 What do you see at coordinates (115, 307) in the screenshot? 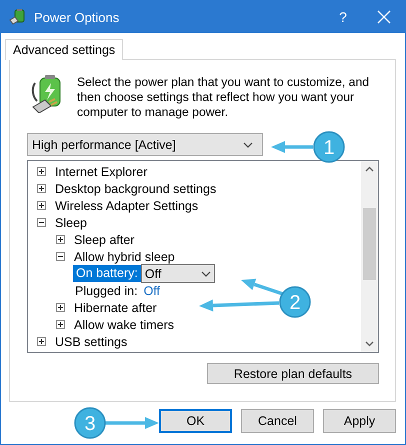
I see `tree-item: Hibernate after` at bounding box center [115, 307].